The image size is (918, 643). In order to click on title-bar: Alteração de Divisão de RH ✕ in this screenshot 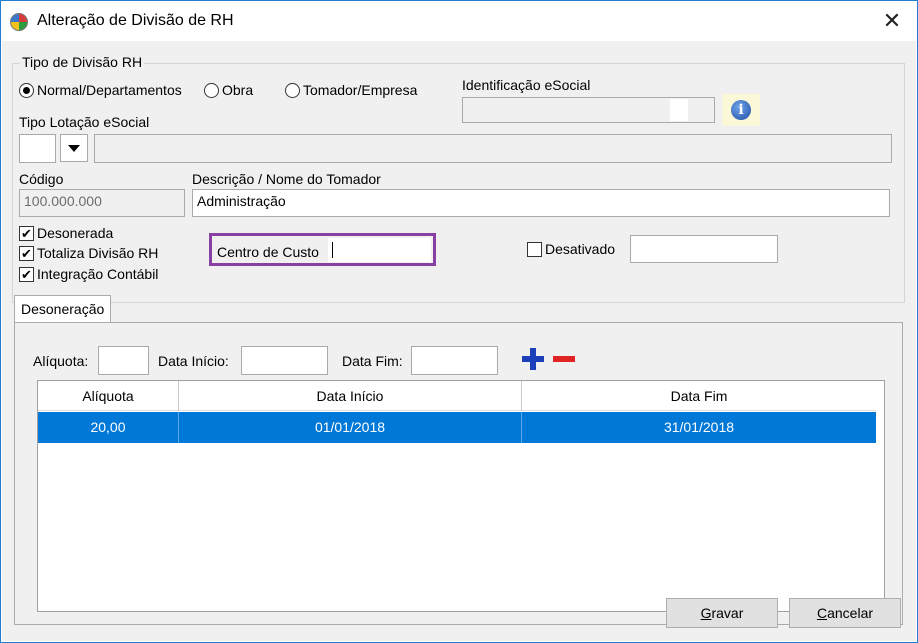, I will do `click(459, 21)`.